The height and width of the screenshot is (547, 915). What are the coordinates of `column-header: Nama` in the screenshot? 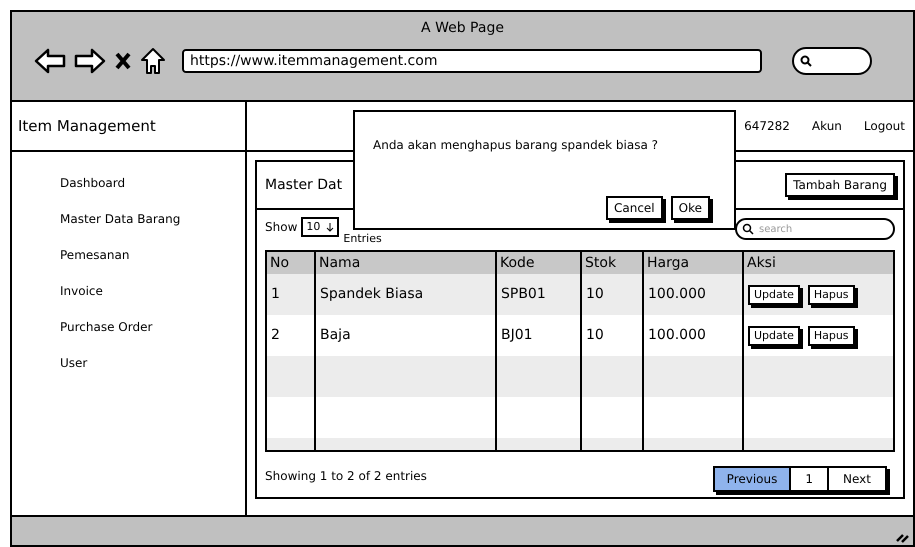 It's located at (339, 263).